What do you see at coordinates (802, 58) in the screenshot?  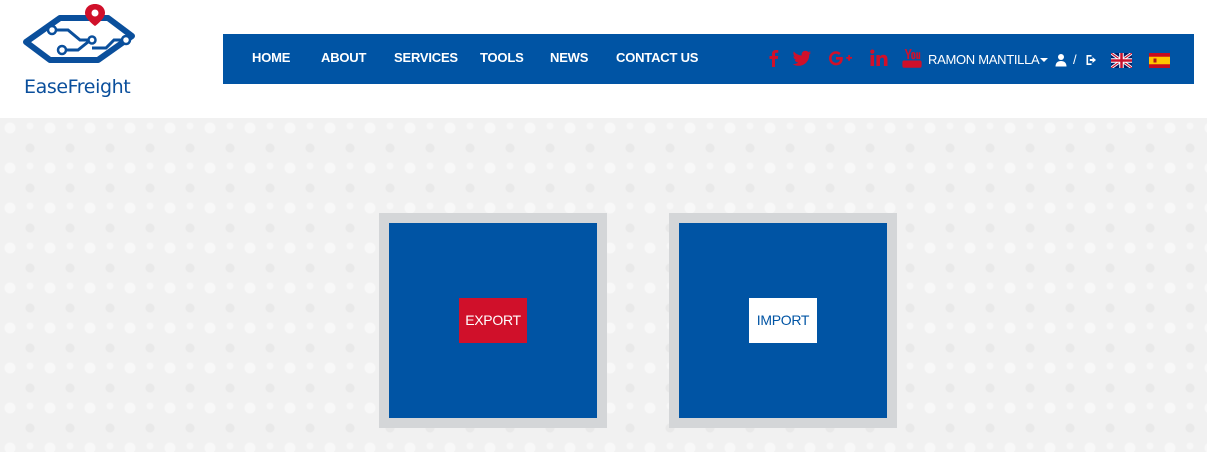 I see `twitter-icon` at bounding box center [802, 58].